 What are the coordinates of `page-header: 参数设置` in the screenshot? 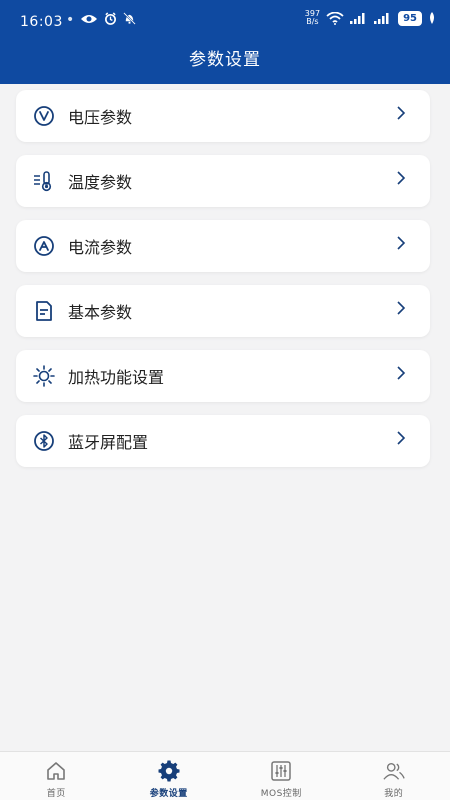 It's located at (225, 64).